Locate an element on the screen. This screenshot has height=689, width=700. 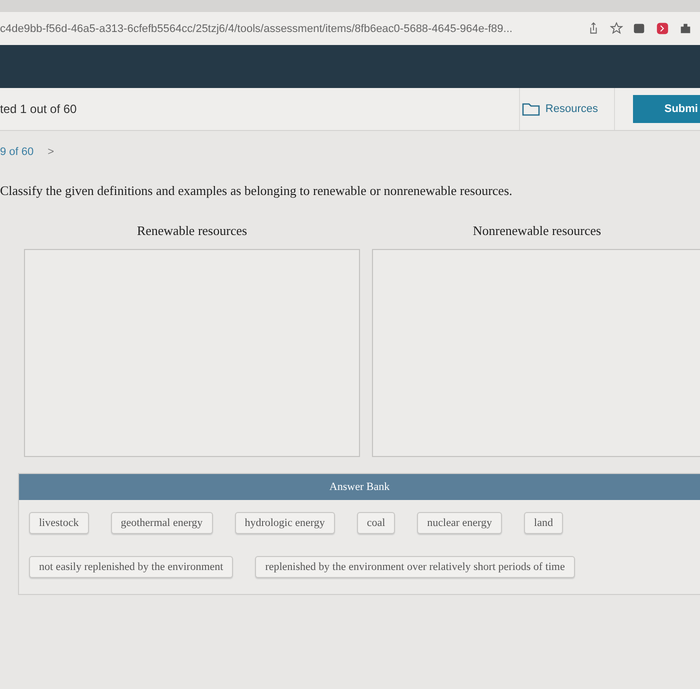
answer-chip: coal is located at coordinates (376, 523).